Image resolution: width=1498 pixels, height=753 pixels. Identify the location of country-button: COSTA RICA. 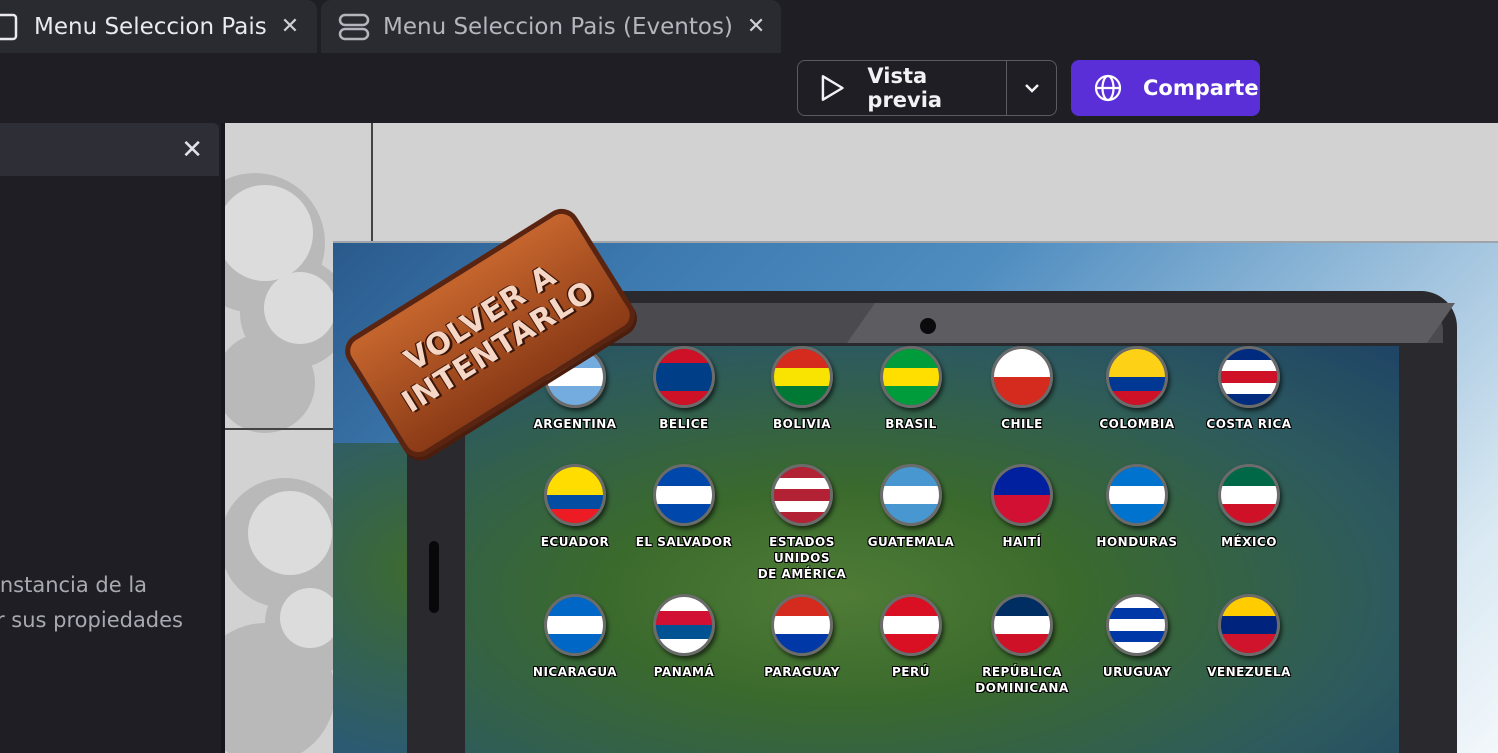
(1249, 389).